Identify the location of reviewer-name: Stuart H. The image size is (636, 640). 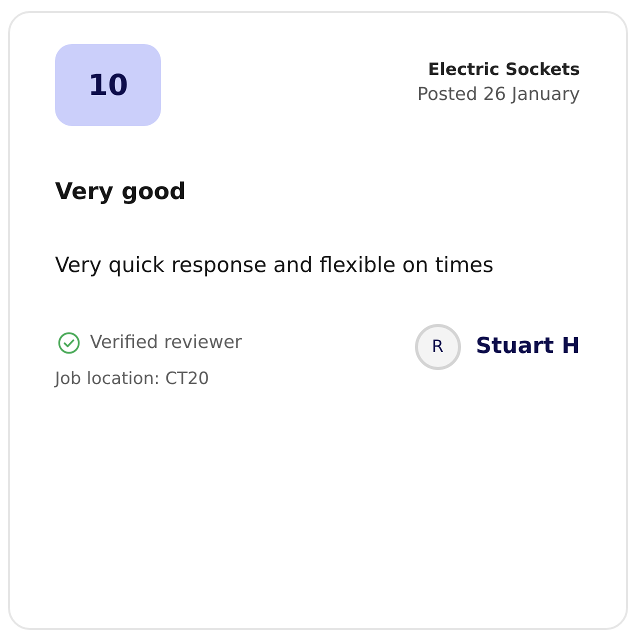
(528, 347).